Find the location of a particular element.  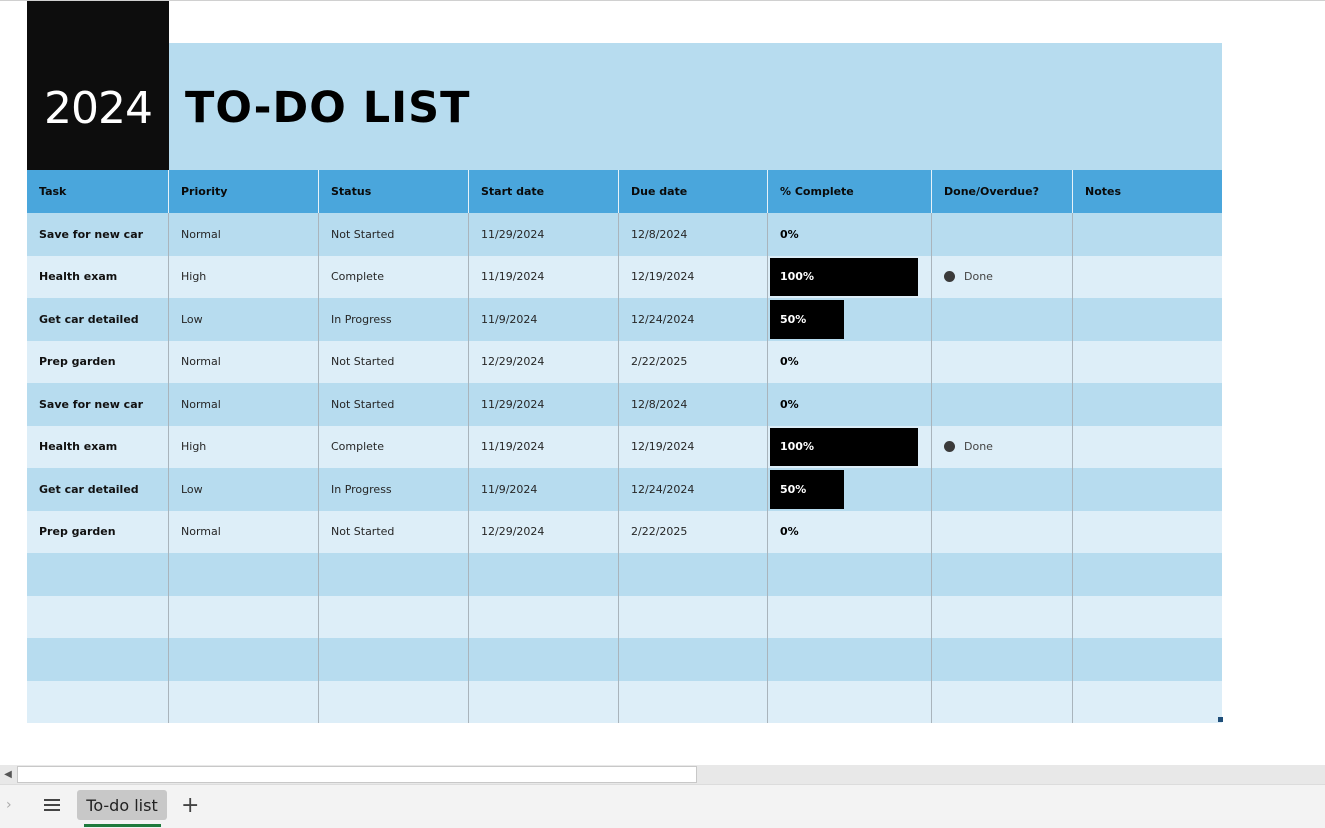

year-cell: 2024 is located at coordinates (98, 85).